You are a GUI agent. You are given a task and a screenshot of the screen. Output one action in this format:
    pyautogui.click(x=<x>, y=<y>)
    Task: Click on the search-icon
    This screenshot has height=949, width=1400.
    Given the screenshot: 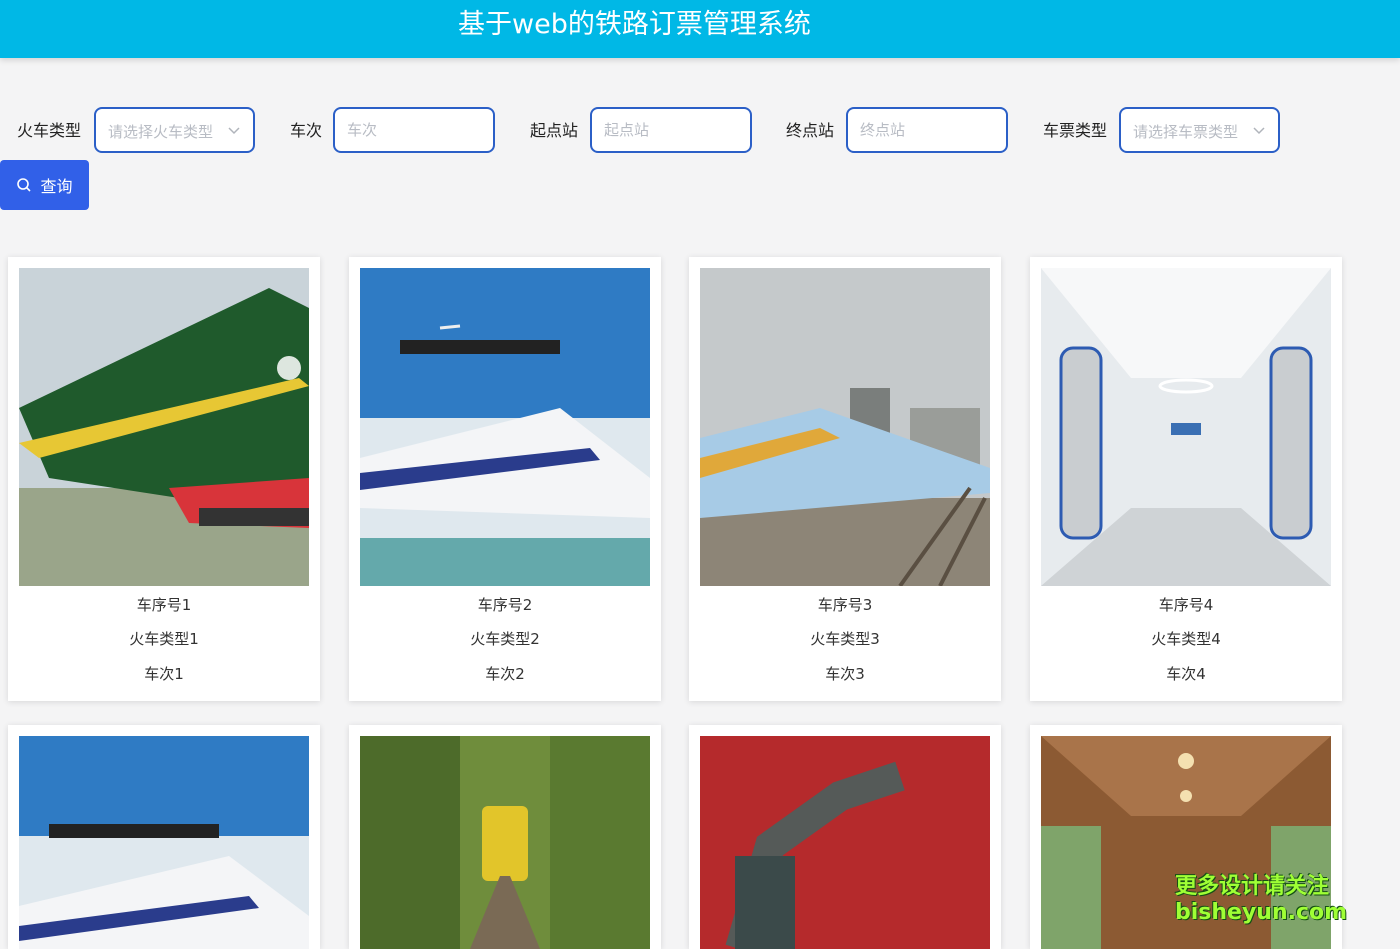 What is the action you would take?
    pyautogui.click(x=24, y=185)
    